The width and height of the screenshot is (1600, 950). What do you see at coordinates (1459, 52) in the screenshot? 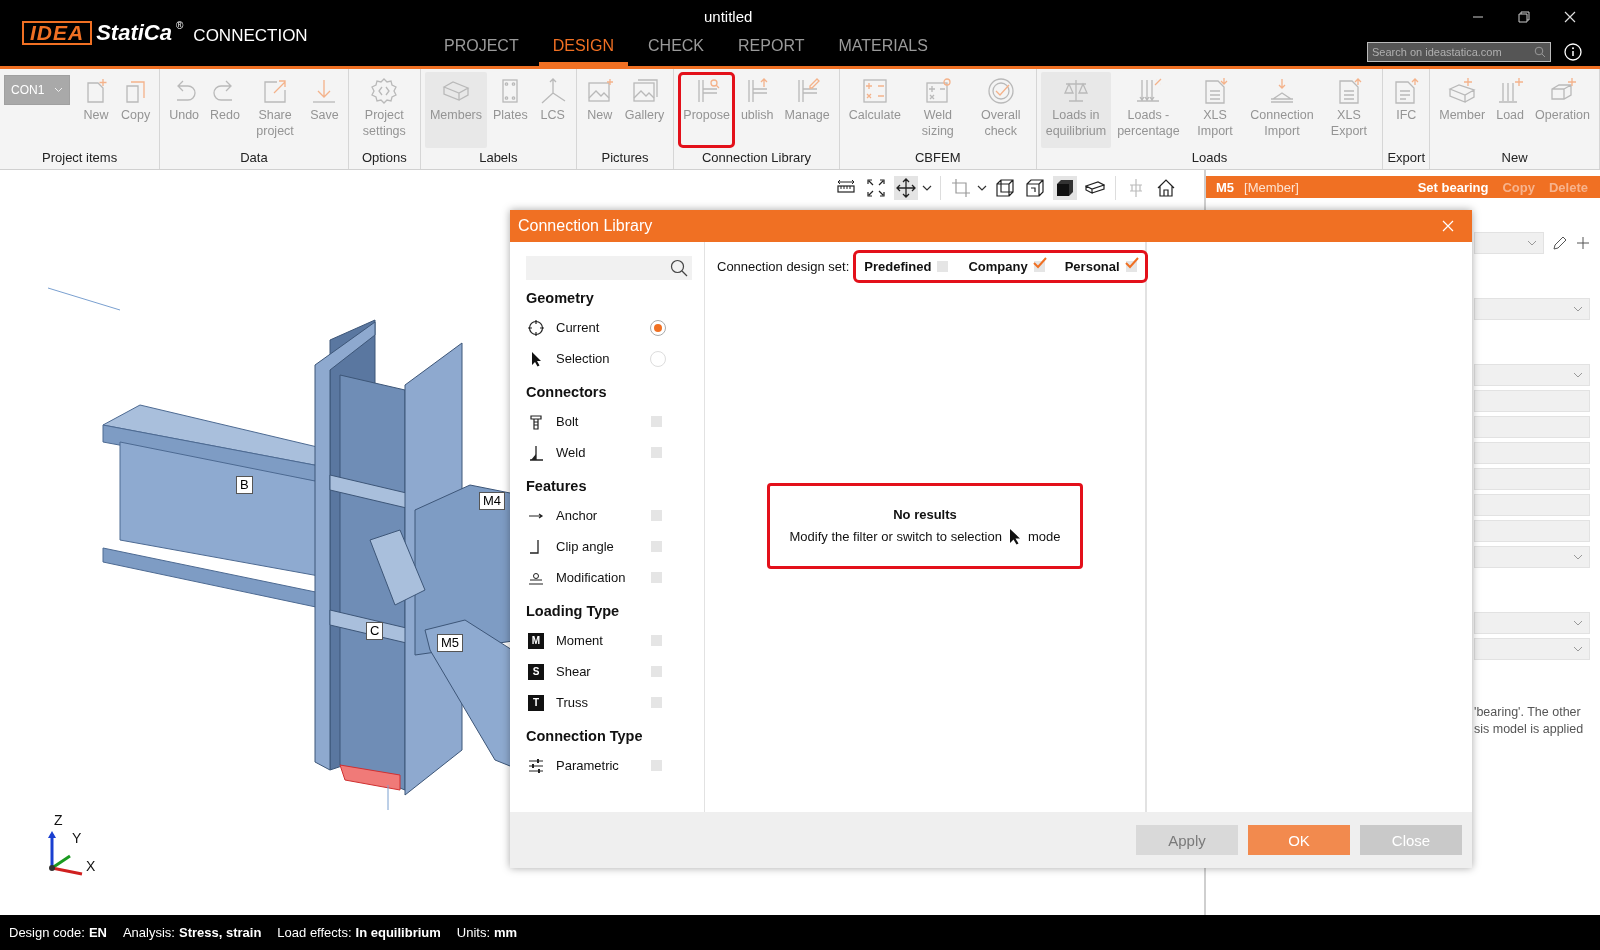
I see `search-field: Search on ideastatica.com` at bounding box center [1459, 52].